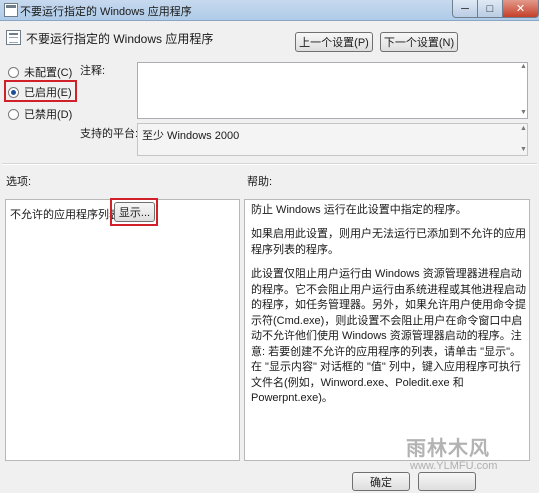 This screenshot has height=493, width=539. I want to click on comment-label: 注释:, so click(93, 71).